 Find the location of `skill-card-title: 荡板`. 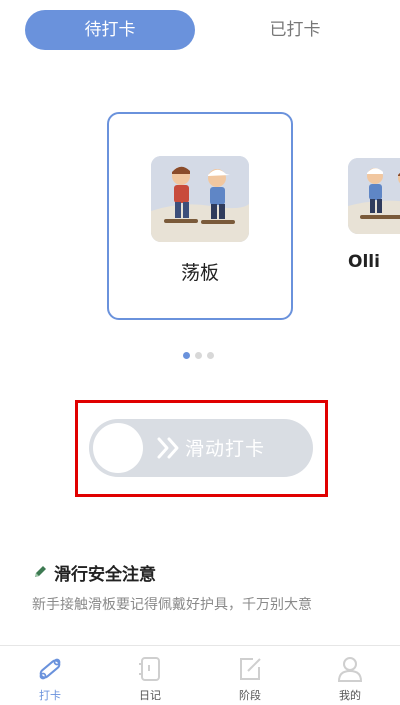

skill-card-title: 荡板 is located at coordinates (199, 273).